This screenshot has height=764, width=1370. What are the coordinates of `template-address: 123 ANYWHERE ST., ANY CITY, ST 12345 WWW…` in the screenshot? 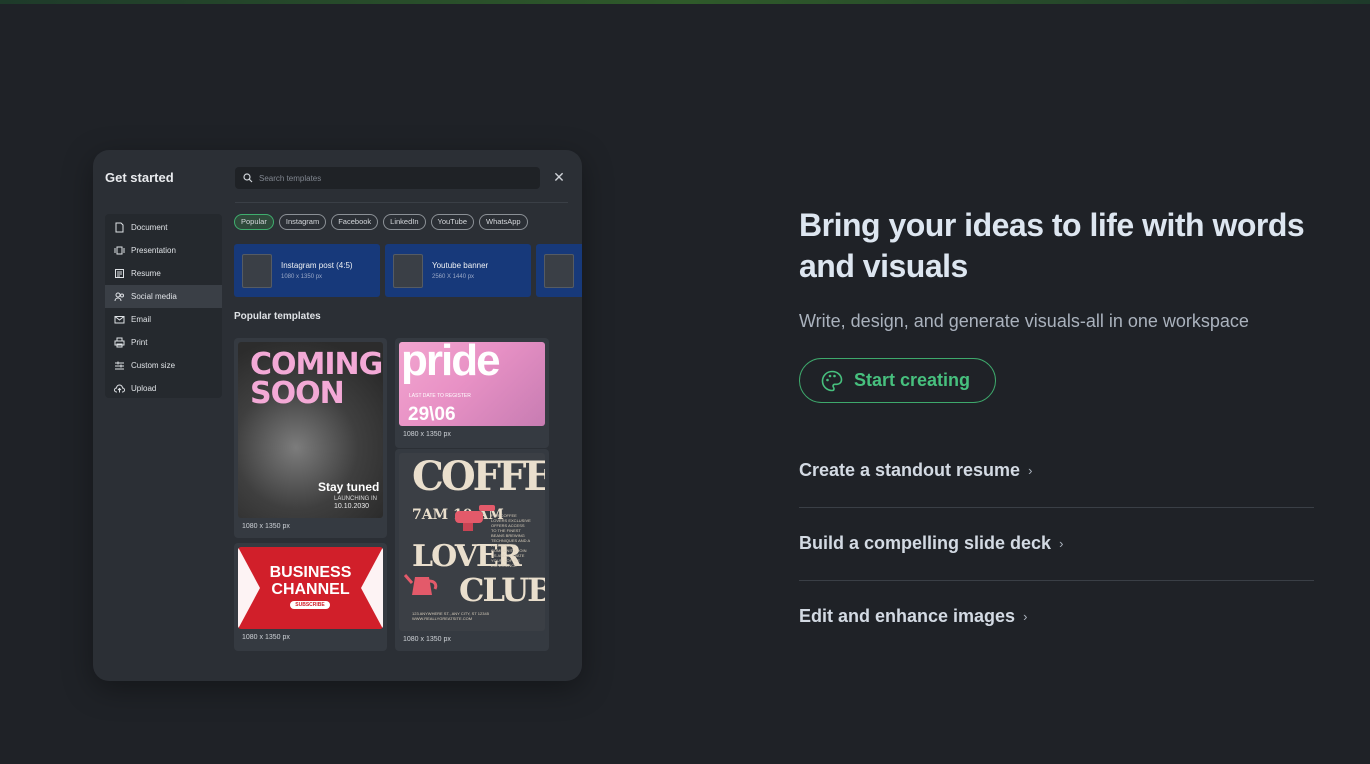 It's located at (450, 616).